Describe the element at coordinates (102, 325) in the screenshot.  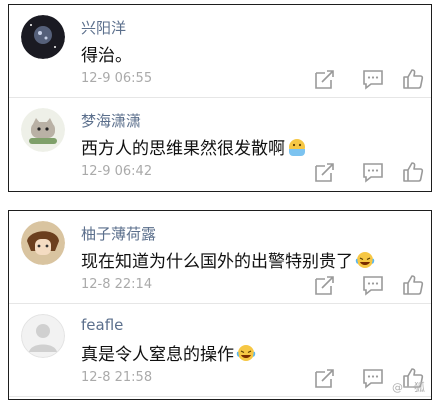
I see `username: feafle` at that location.